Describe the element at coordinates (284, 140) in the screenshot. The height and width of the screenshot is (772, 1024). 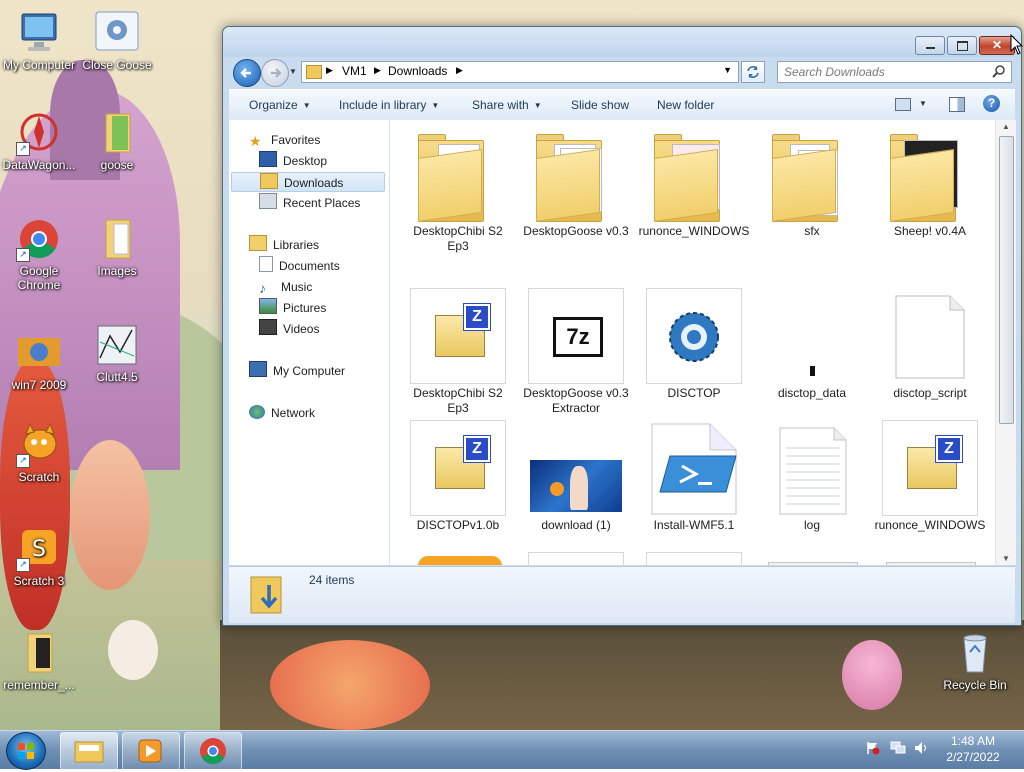
I see `nav-item-favorites: ★ Favorites` at that location.